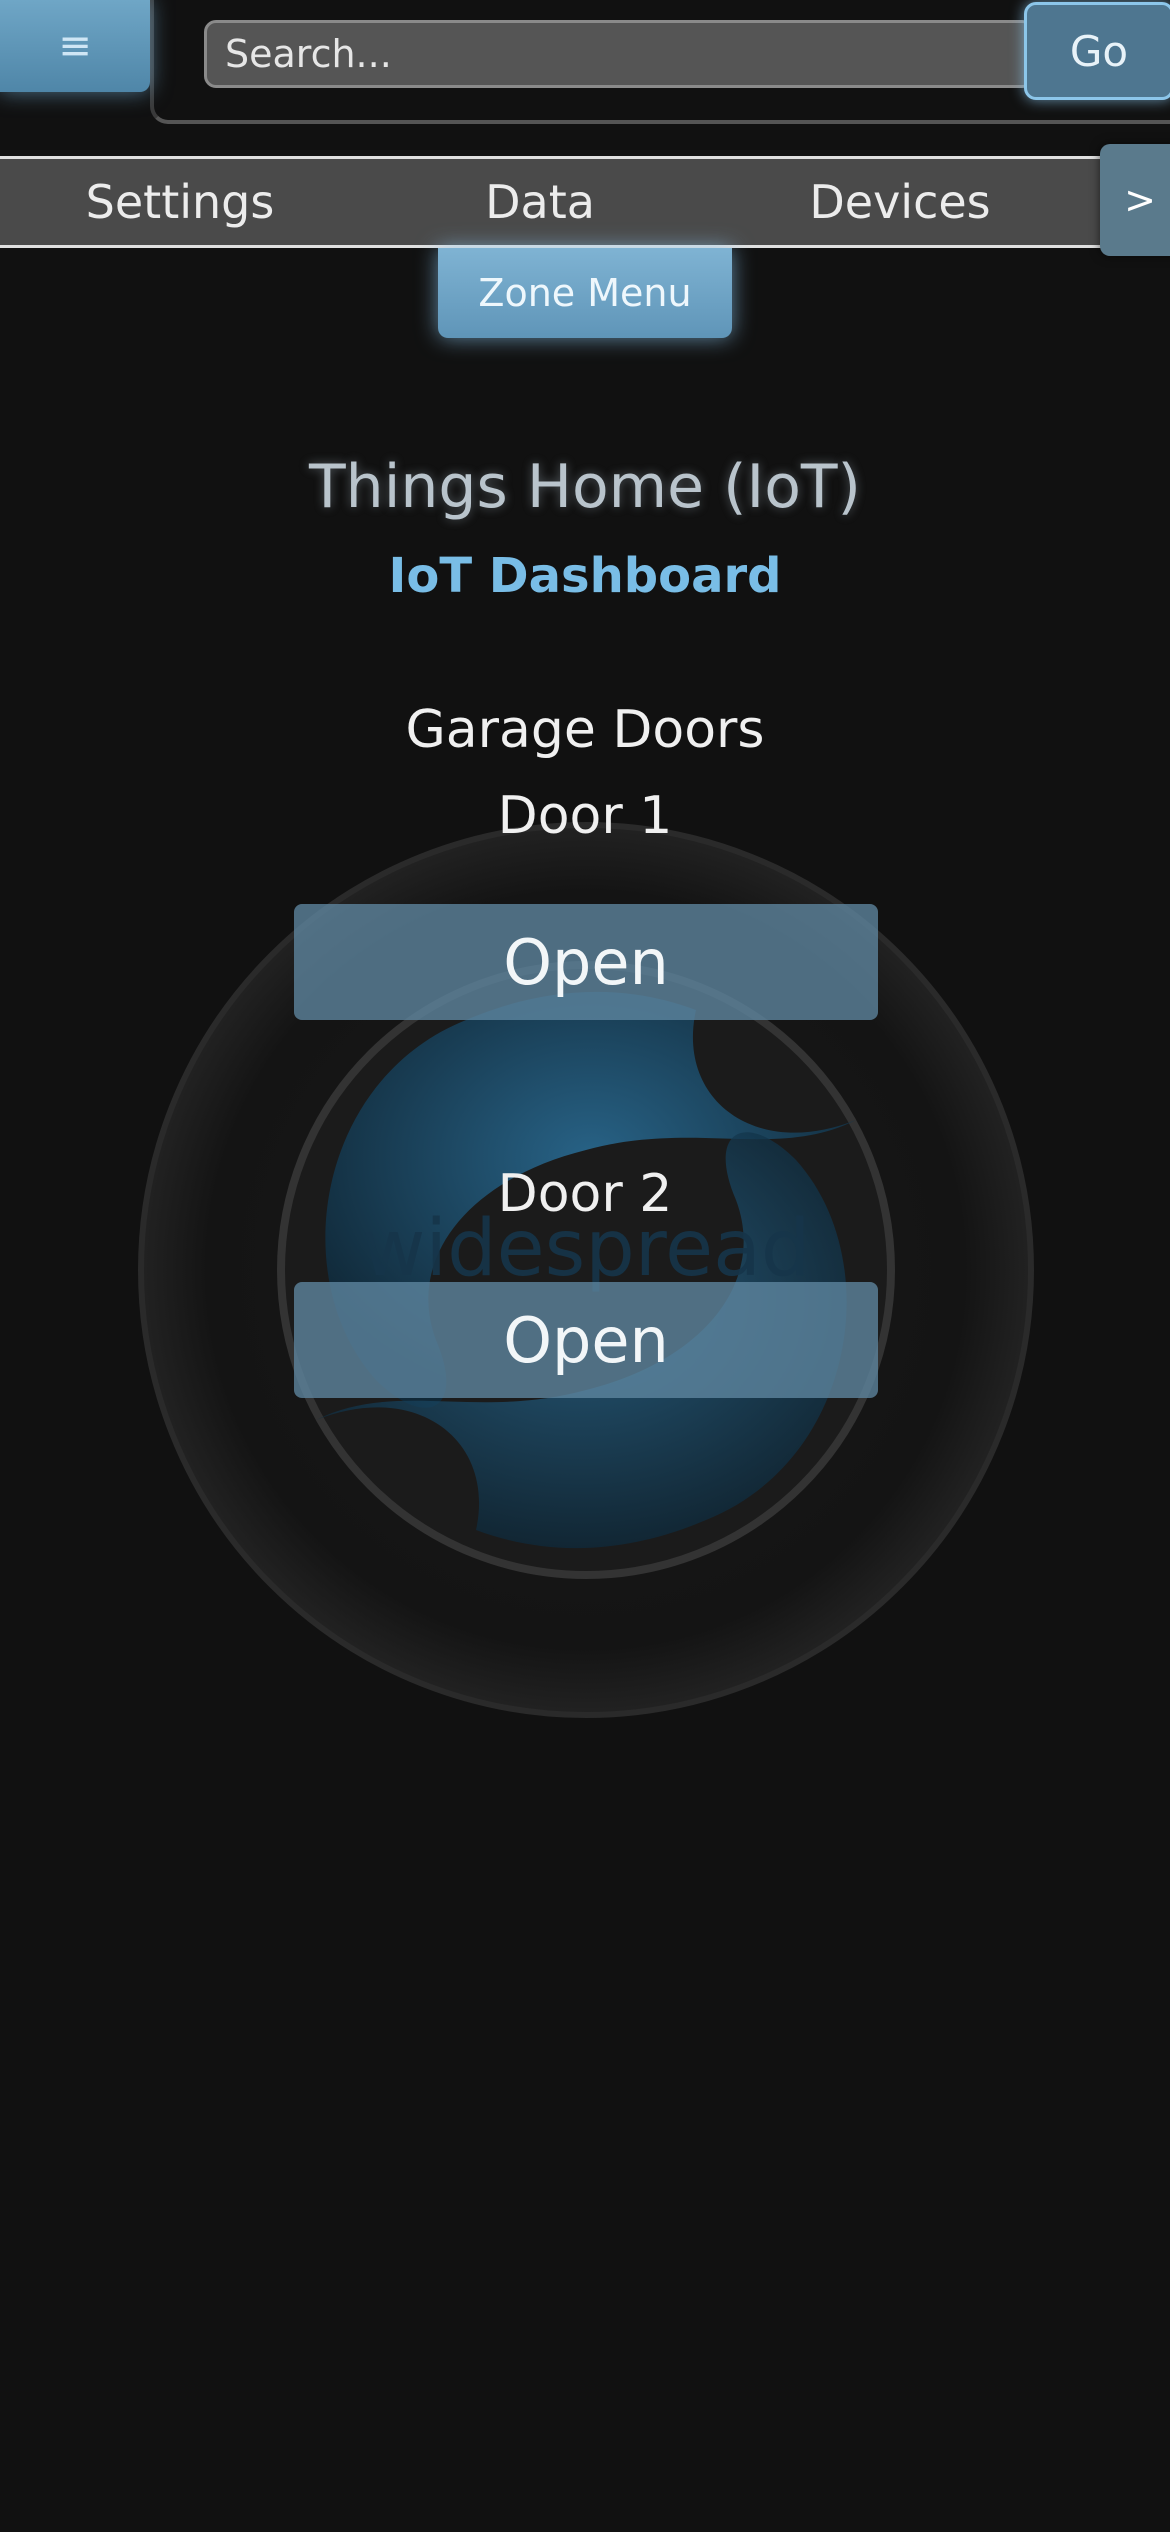  What do you see at coordinates (180, 202) in the screenshot?
I see `nav-item-settings: Settings` at bounding box center [180, 202].